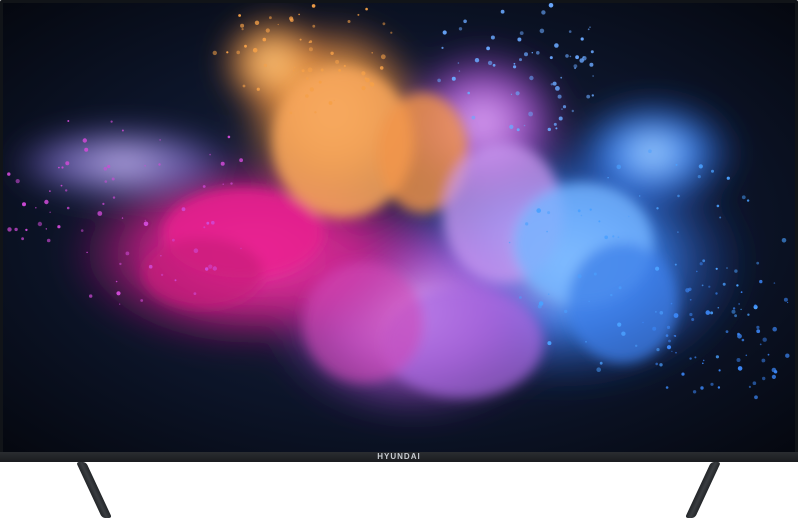 The height and width of the screenshot is (518, 798). Describe the element at coordinates (702, 490) in the screenshot. I see `tv-stand-leg-right` at that location.